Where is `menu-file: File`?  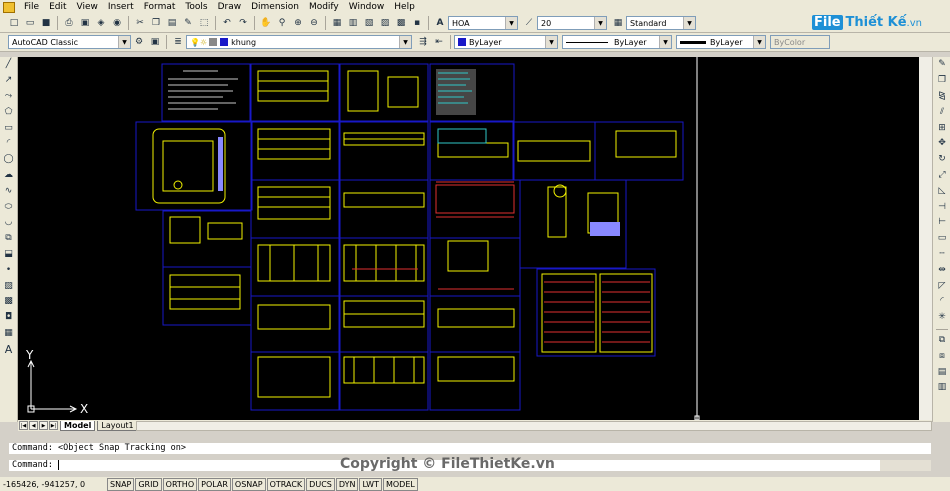
menu-file: File is located at coordinates (31, 7).